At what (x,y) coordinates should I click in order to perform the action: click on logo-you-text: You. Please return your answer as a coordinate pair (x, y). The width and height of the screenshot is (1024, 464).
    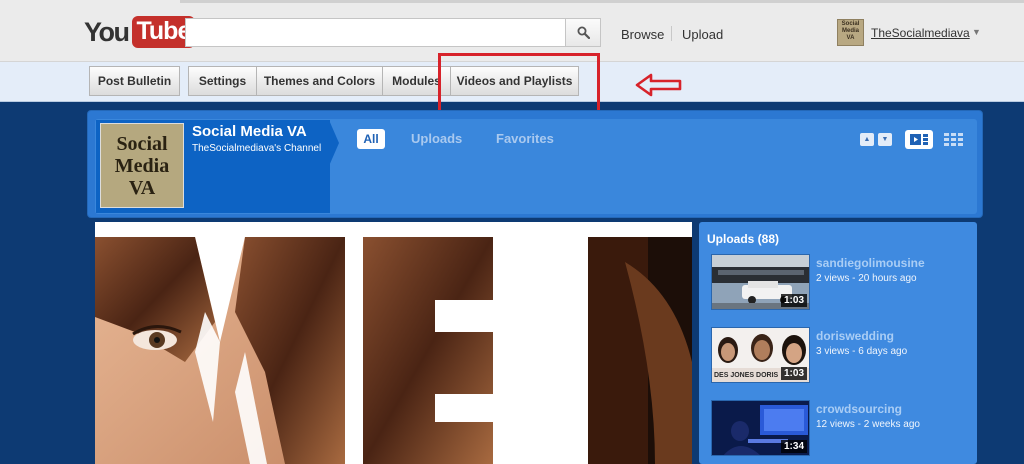
    Looking at the image, I should click on (107, 31).